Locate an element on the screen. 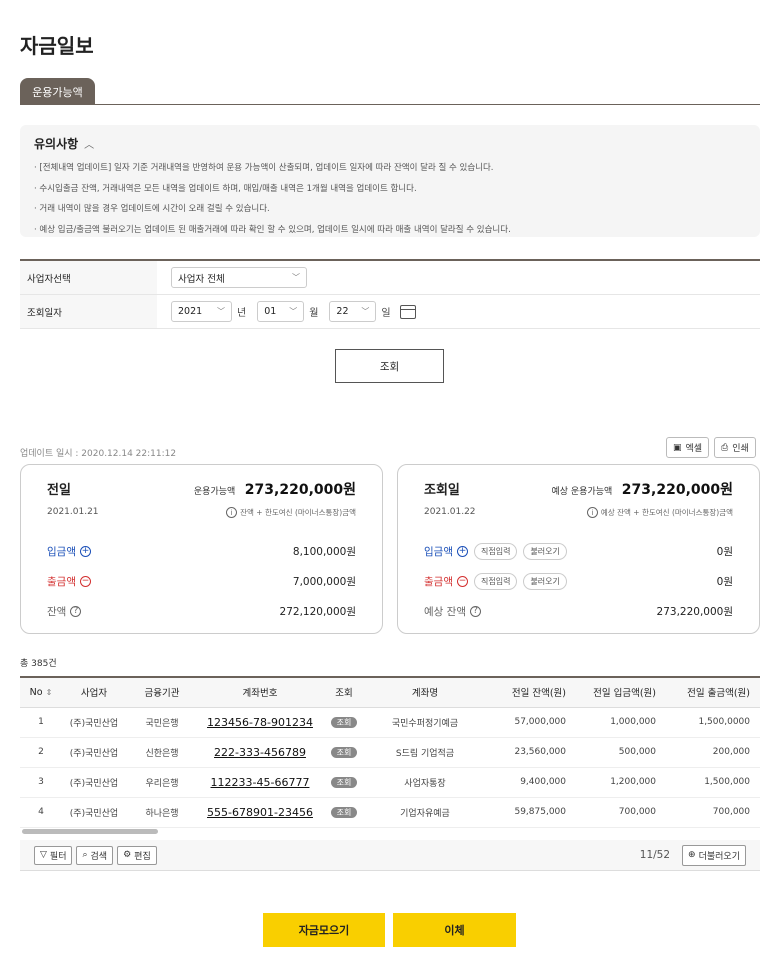  horizontal-scrollbar is located at coordinates (90, 831).